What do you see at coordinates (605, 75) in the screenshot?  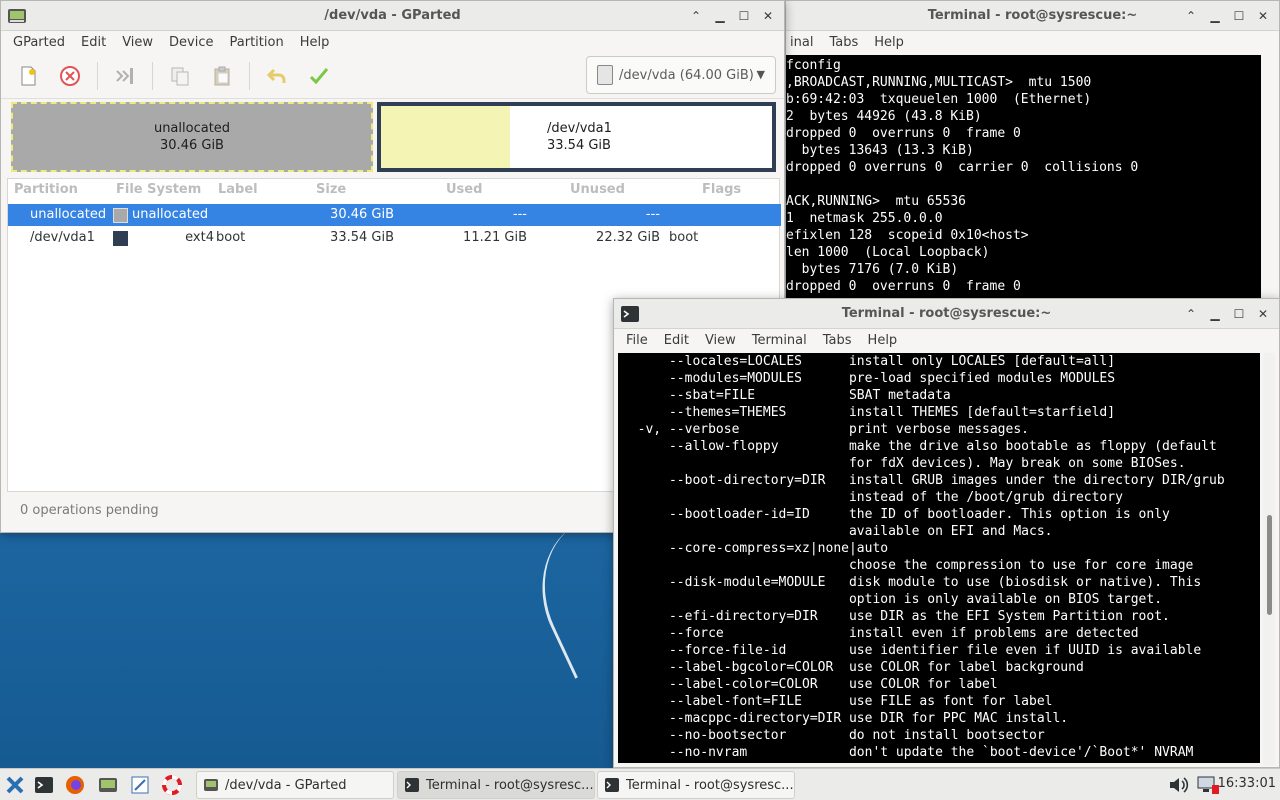 I see `harddisk-icon` at bounding box center [605, 75].